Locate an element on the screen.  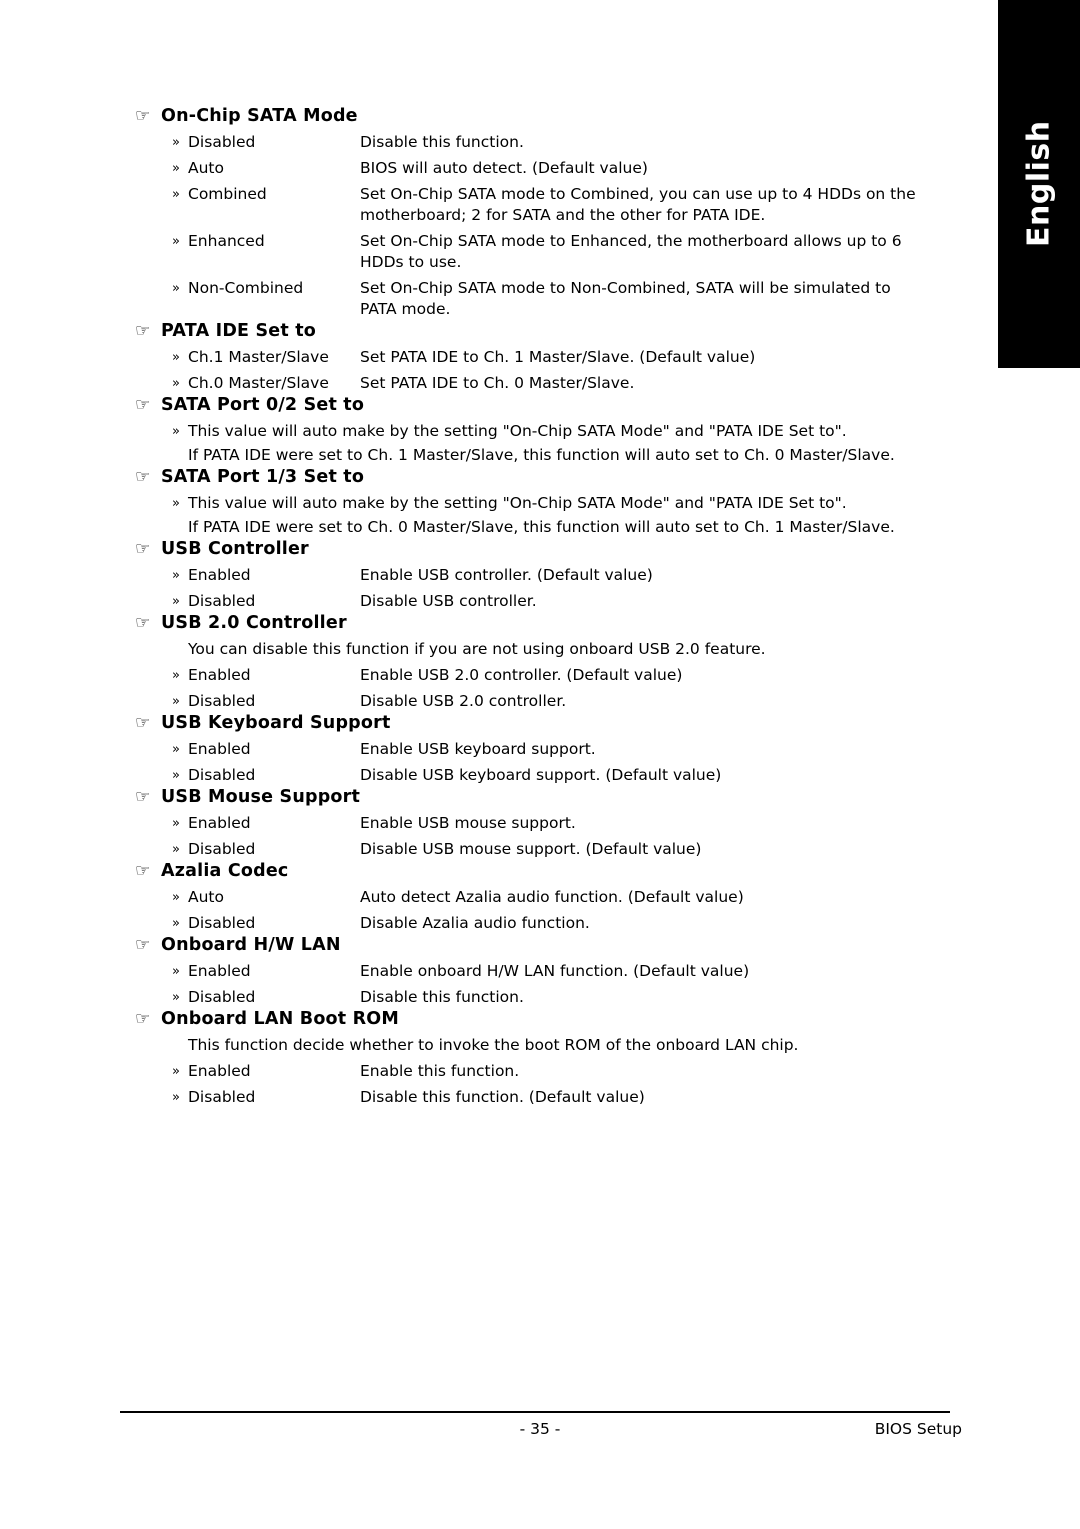
footer-divider is located at coordinates (535, 1412).